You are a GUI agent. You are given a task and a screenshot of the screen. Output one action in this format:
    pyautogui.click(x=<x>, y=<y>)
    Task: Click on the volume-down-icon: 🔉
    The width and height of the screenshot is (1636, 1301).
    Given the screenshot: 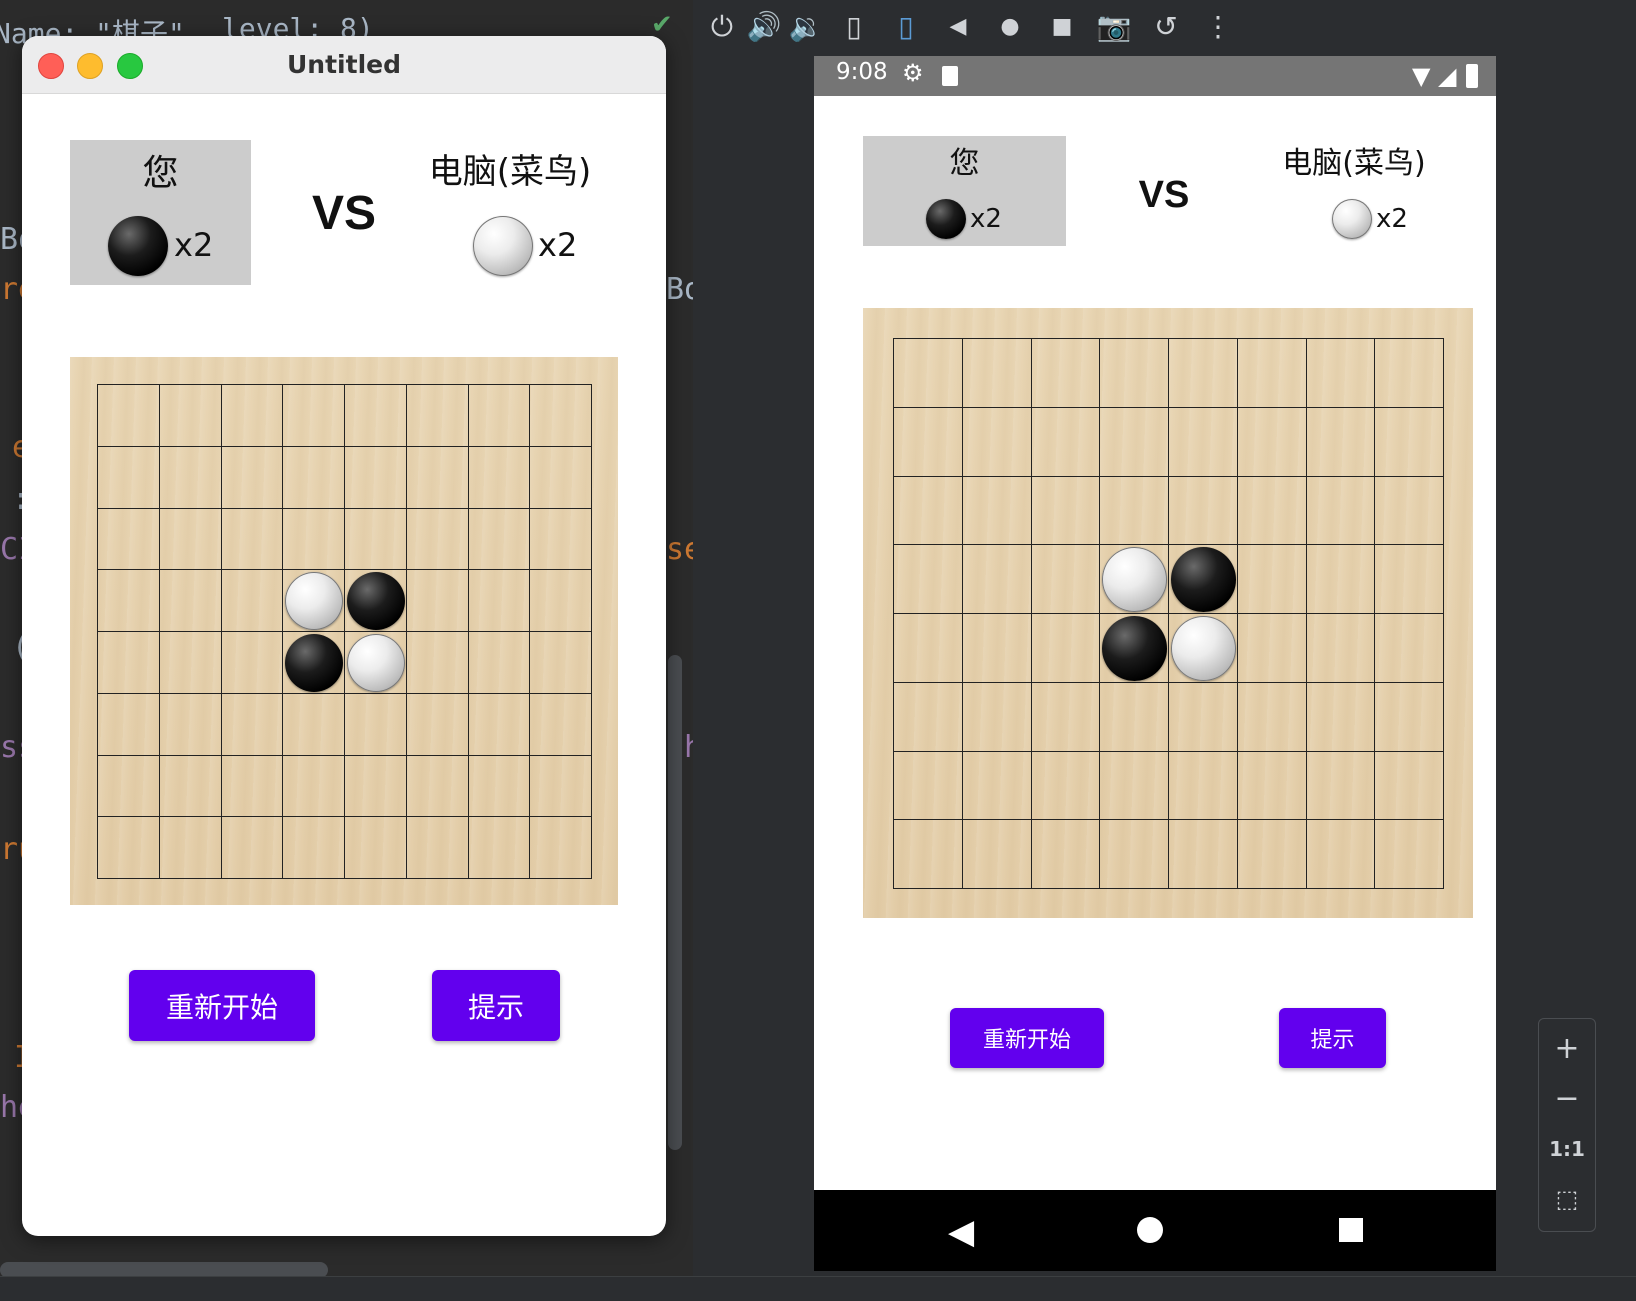 What is the action you would take?
    pyautogui.click(x=806, y=27)
    